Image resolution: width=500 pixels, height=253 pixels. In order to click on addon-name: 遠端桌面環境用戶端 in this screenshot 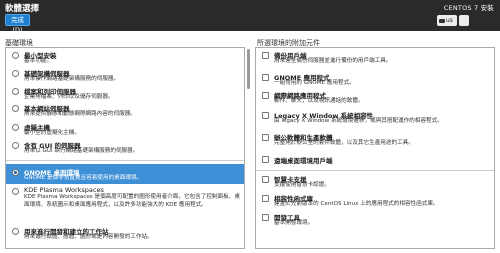, I will do `click(303, 161)`.